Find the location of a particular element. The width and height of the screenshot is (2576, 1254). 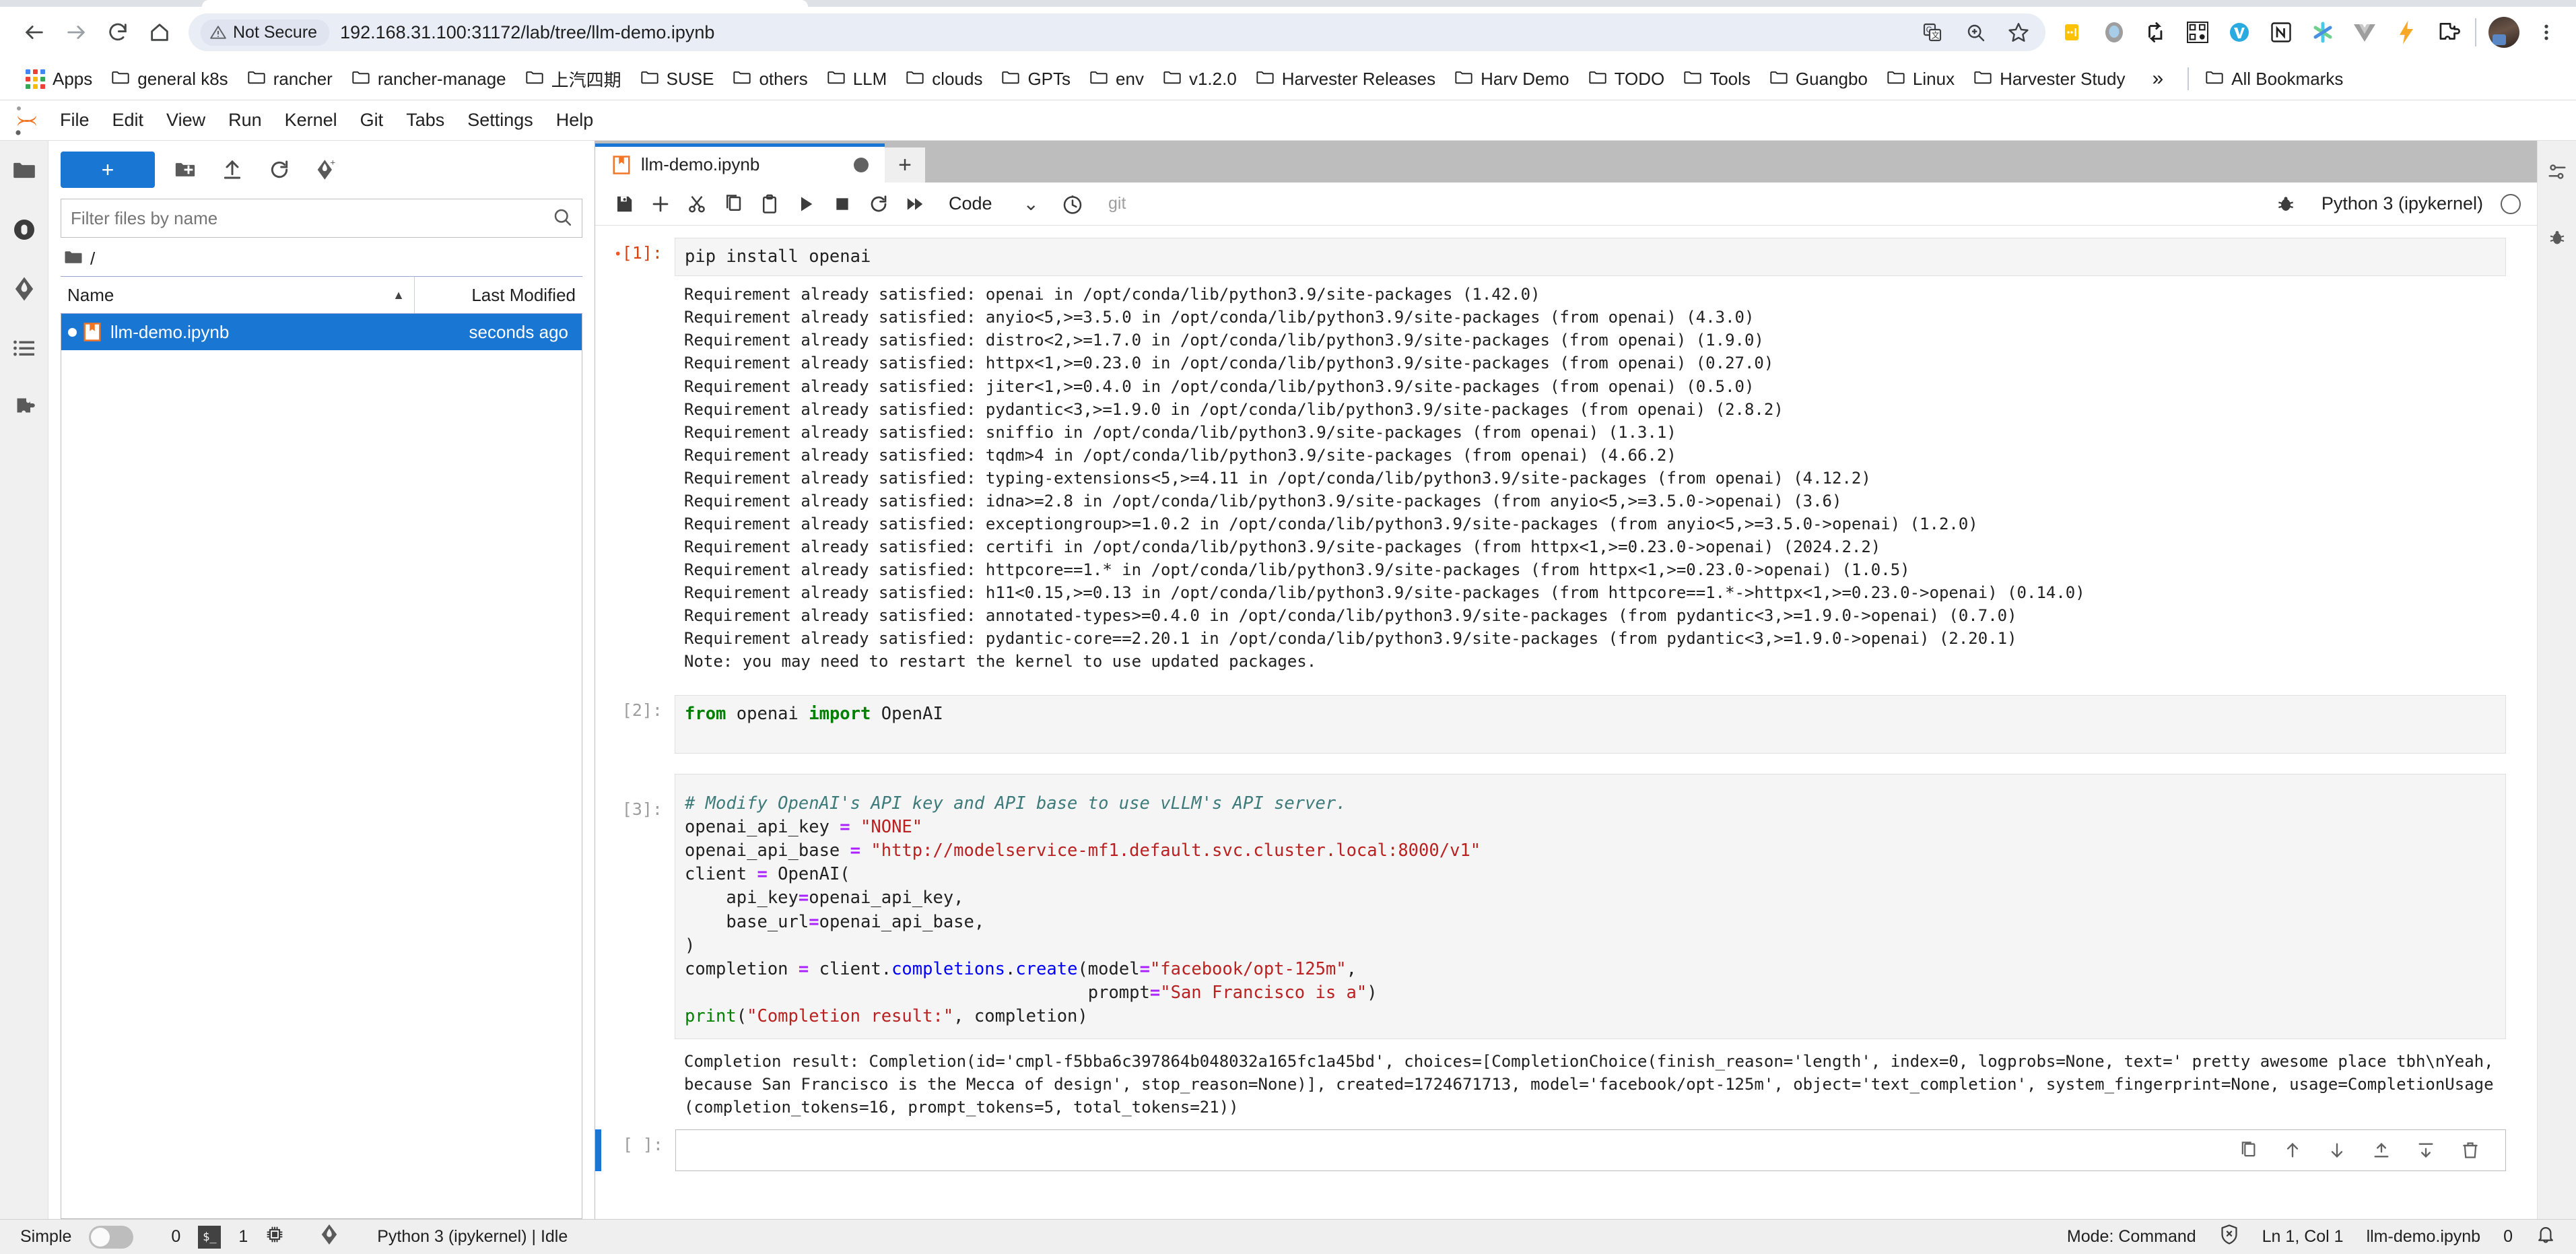

insert-above-icon is located at coordinates (2381, 1150).